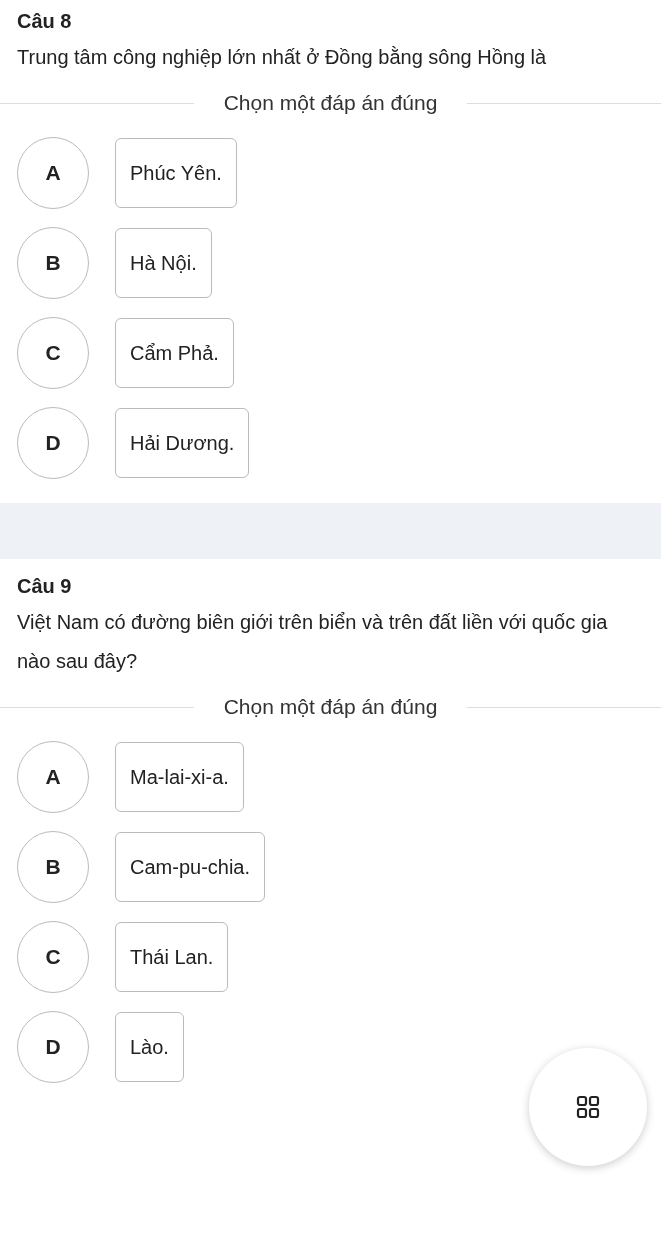  Describe the element at coordinates (313, 642) in the screenshot. I see `question-text: Việt Nam có đường biên giới trên biển và trên đất liền với quốc gia nào sau đây?` at that location.